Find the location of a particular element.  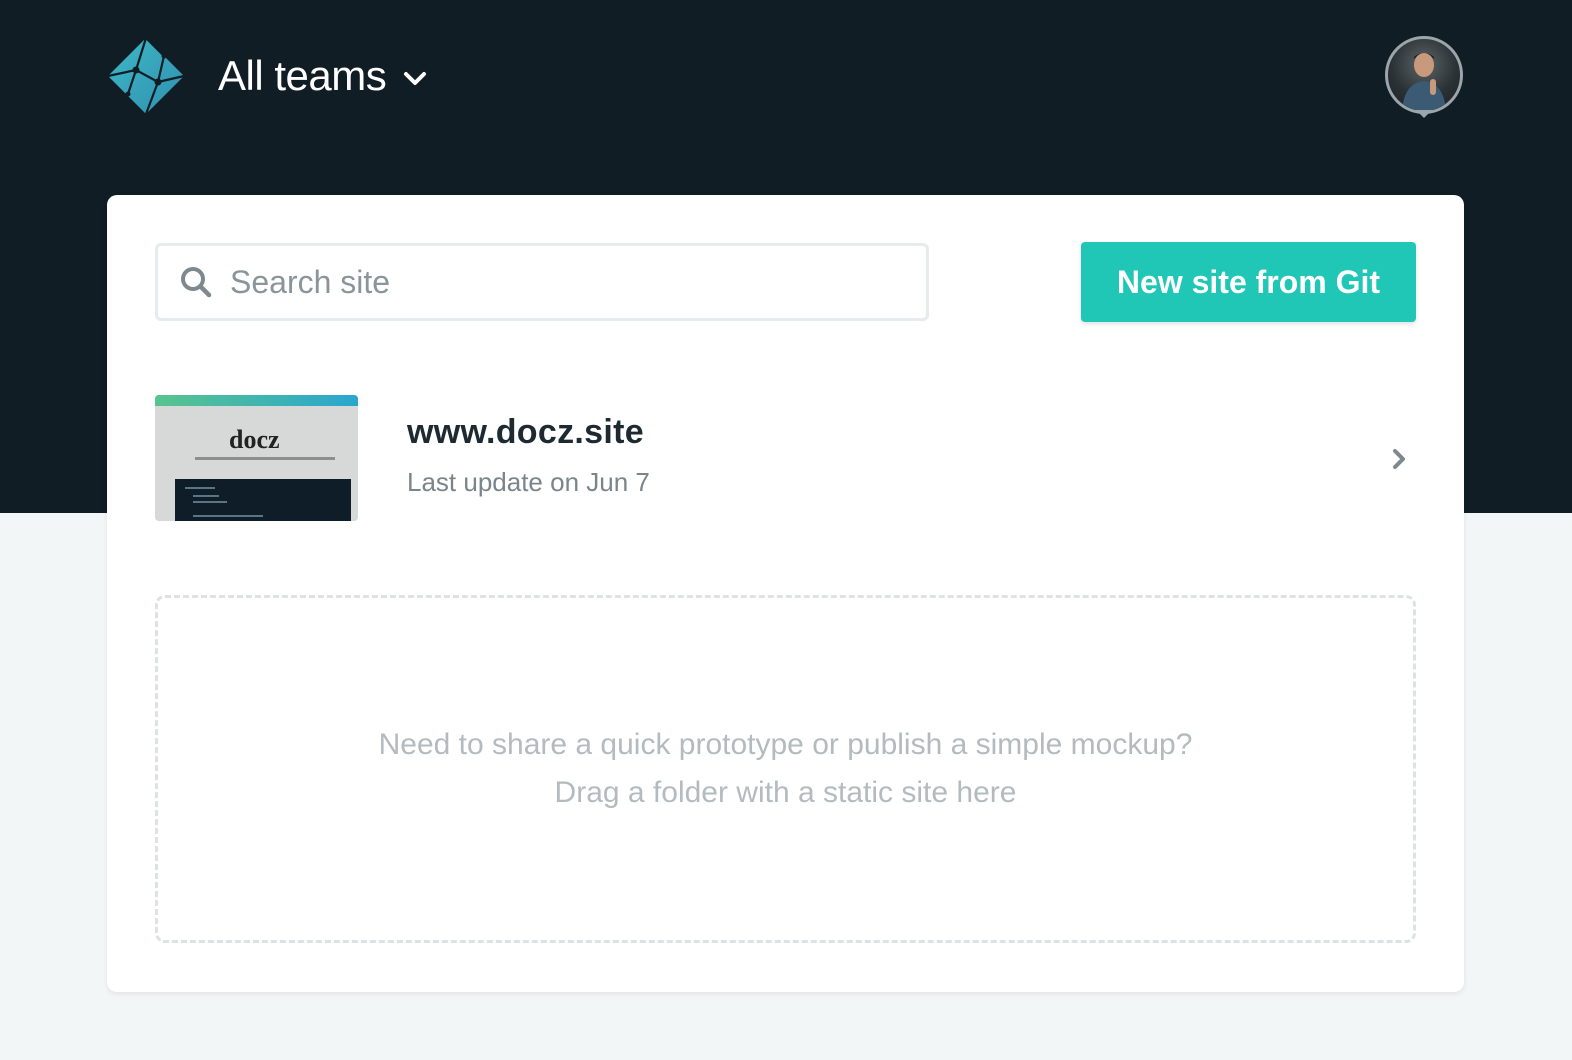

team-switcher: All teams is located at coordinates (323, 76).